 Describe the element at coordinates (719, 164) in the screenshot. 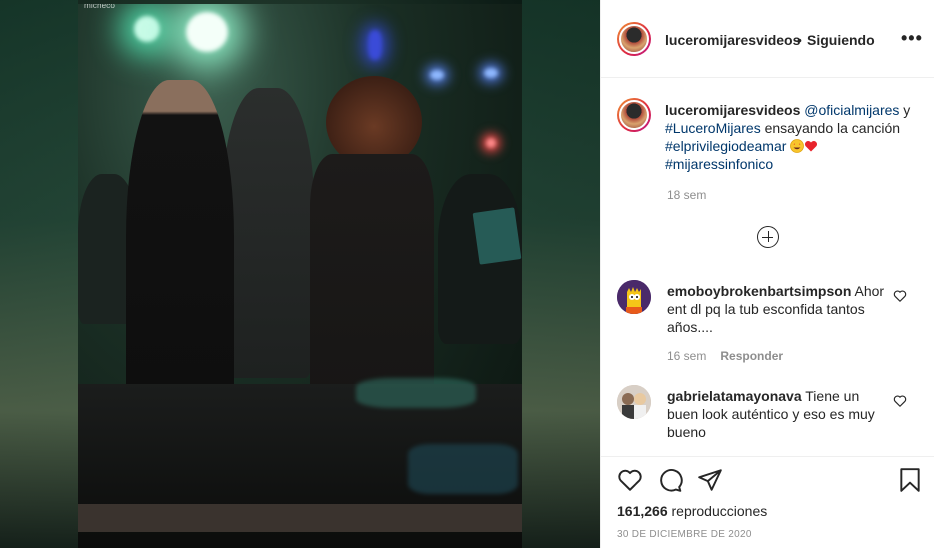

I see `caption-hashtag: #mijaressinfonico` at that location.